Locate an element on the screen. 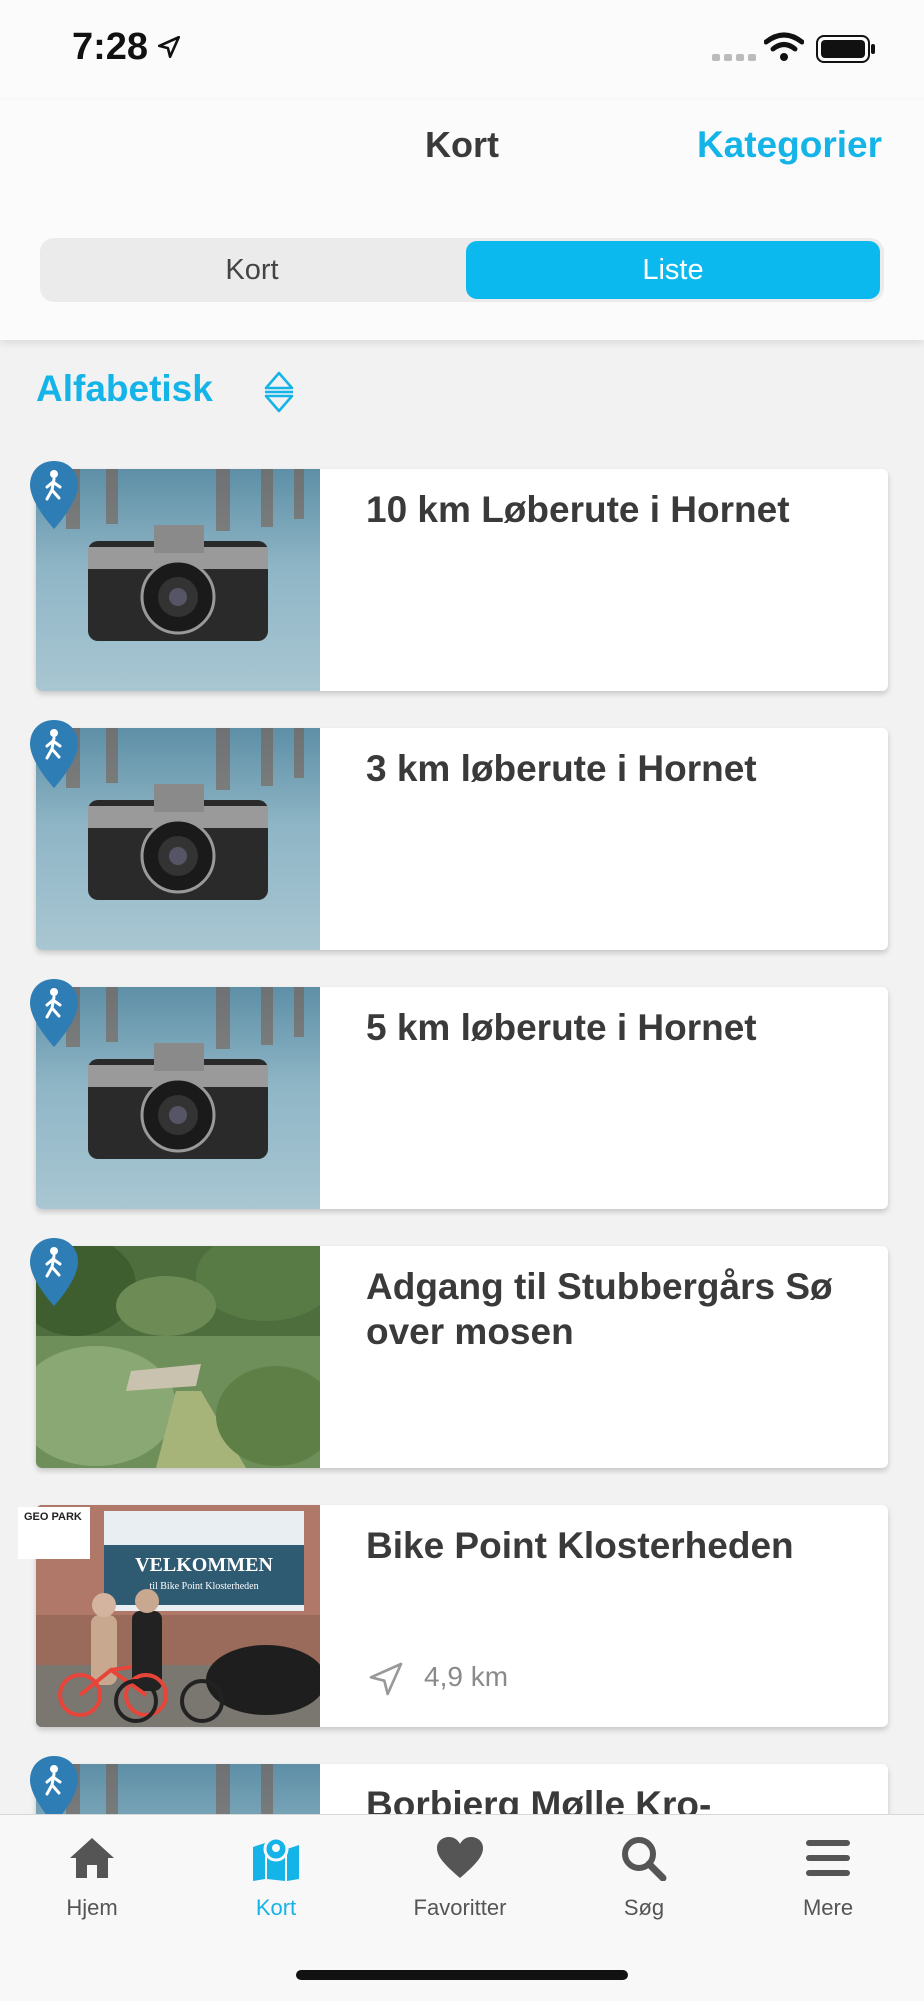  tab-label: Hjem is located at coordinates (92, 1907).